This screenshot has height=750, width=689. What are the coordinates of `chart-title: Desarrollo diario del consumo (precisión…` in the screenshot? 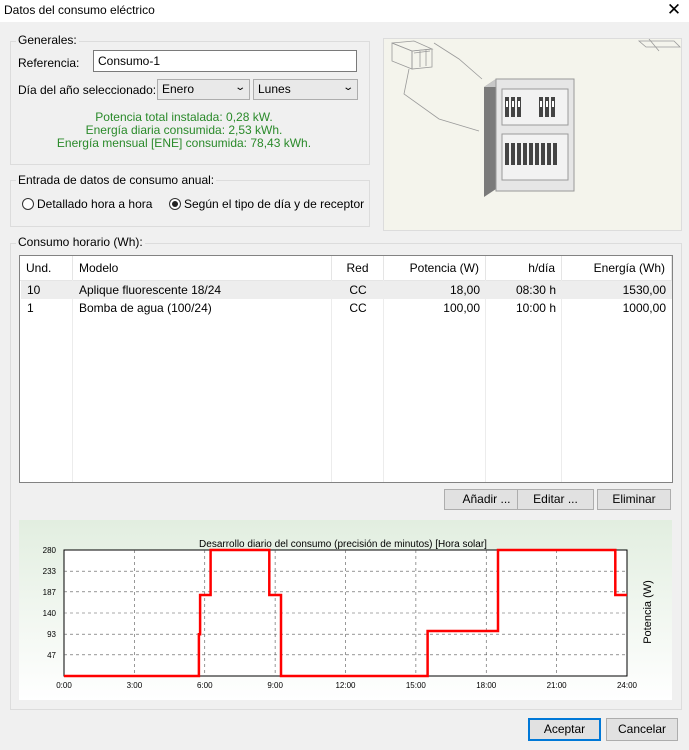 It's located at (343, 544).